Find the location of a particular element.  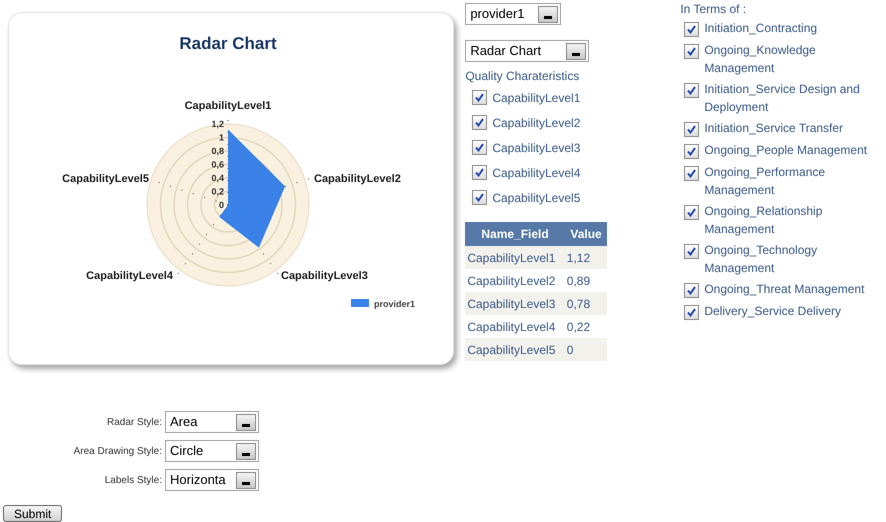

dropdown-select: provider1 is located at coordinates (513, 14).